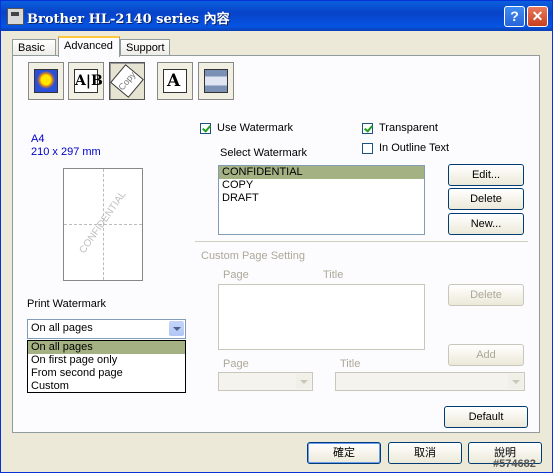 This screenshot has width=553, height=473. Describe the element at coordinates (321, 172) in the screenshot. I see `list-item: CONFIDENTIAL` at that location.